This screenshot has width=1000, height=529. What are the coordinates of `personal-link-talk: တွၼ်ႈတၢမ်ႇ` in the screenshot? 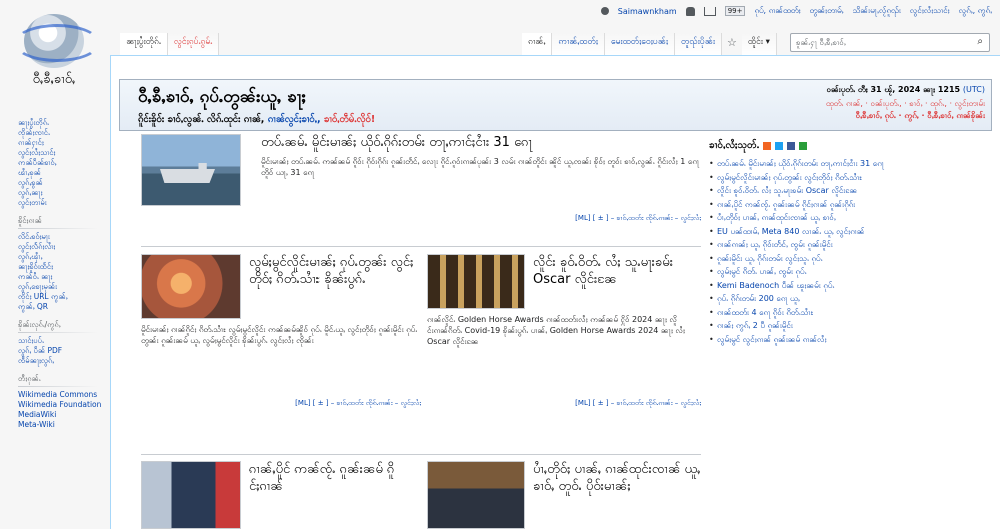 It's located at (827, 11).